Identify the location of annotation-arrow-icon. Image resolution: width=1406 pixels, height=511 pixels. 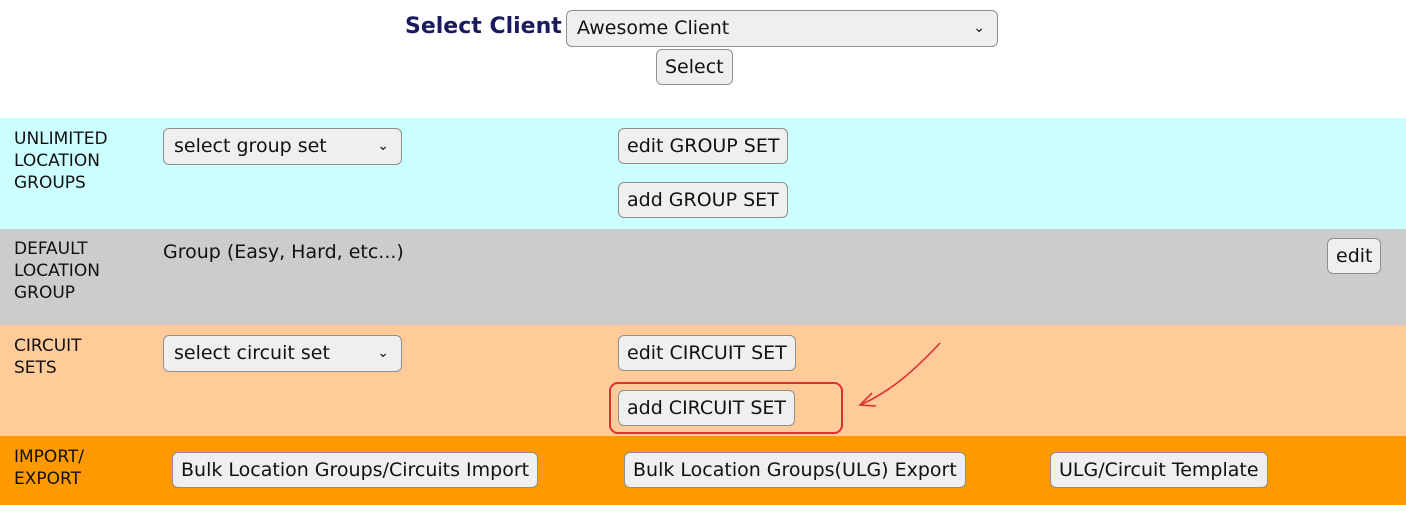
(899, 374).